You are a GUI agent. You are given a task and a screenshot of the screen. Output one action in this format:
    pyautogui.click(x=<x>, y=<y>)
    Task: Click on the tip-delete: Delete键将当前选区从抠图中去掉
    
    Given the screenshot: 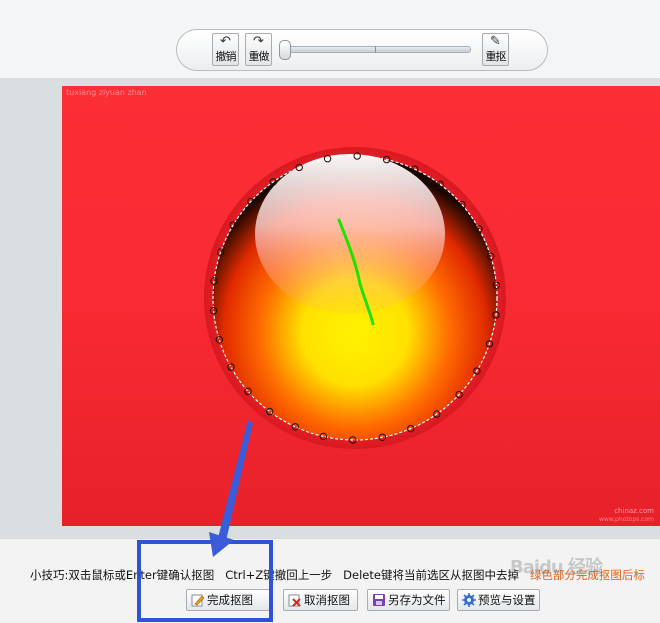 What is the action you would take?
    pyautogui.click(x=431, y=575)
    